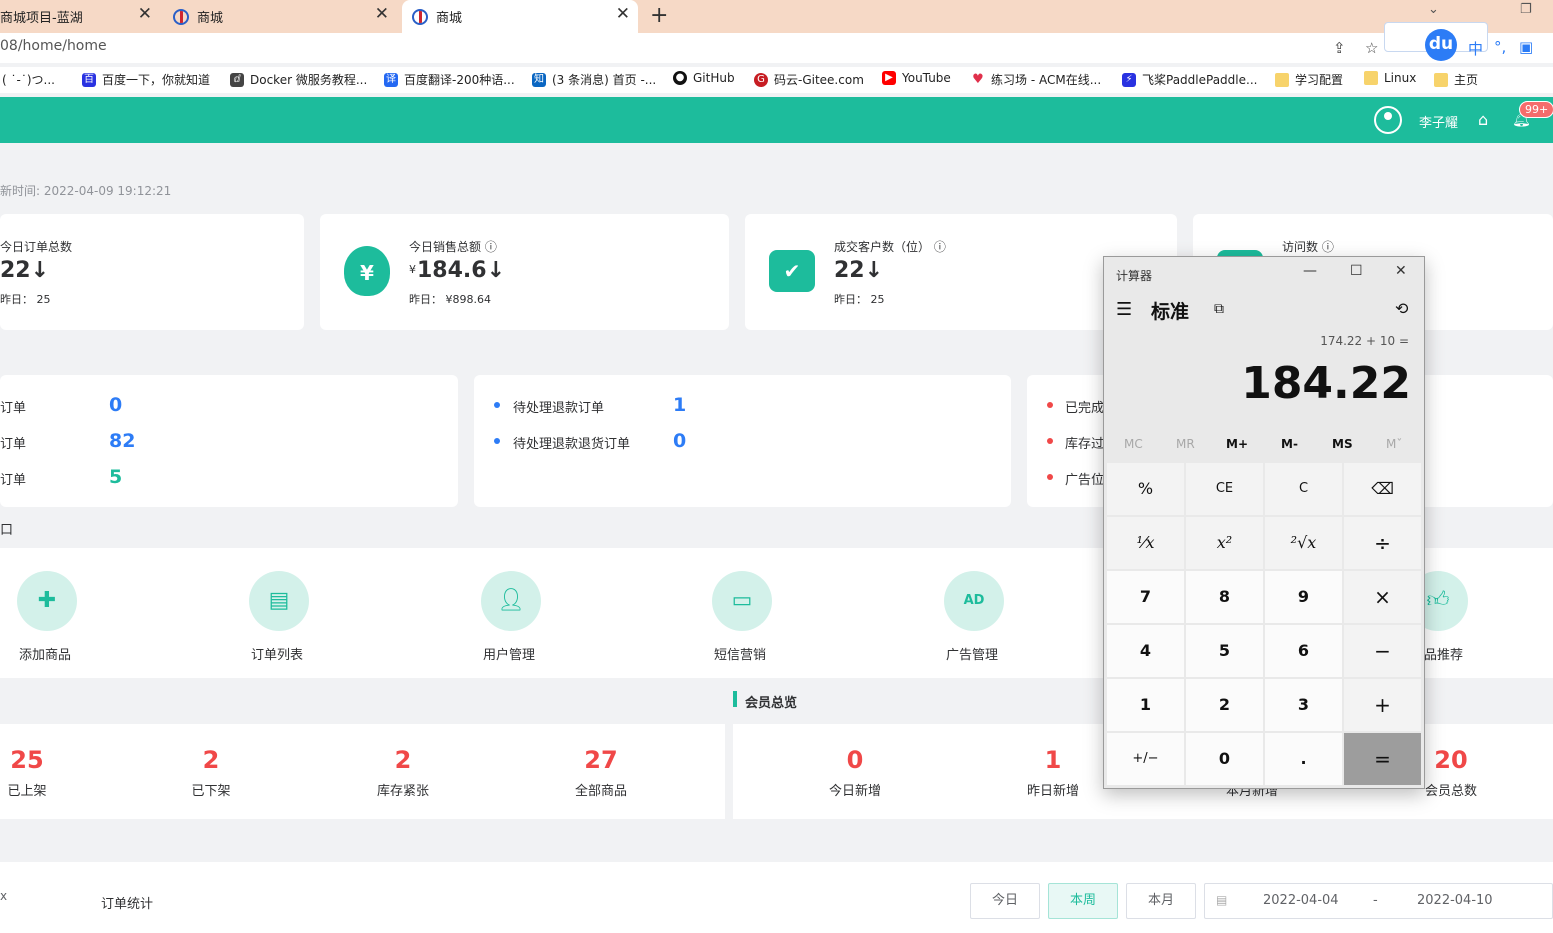  Describe the element at coordinates (1145, 759) in the screenshot. I see `key-negate: +/−` at that location.